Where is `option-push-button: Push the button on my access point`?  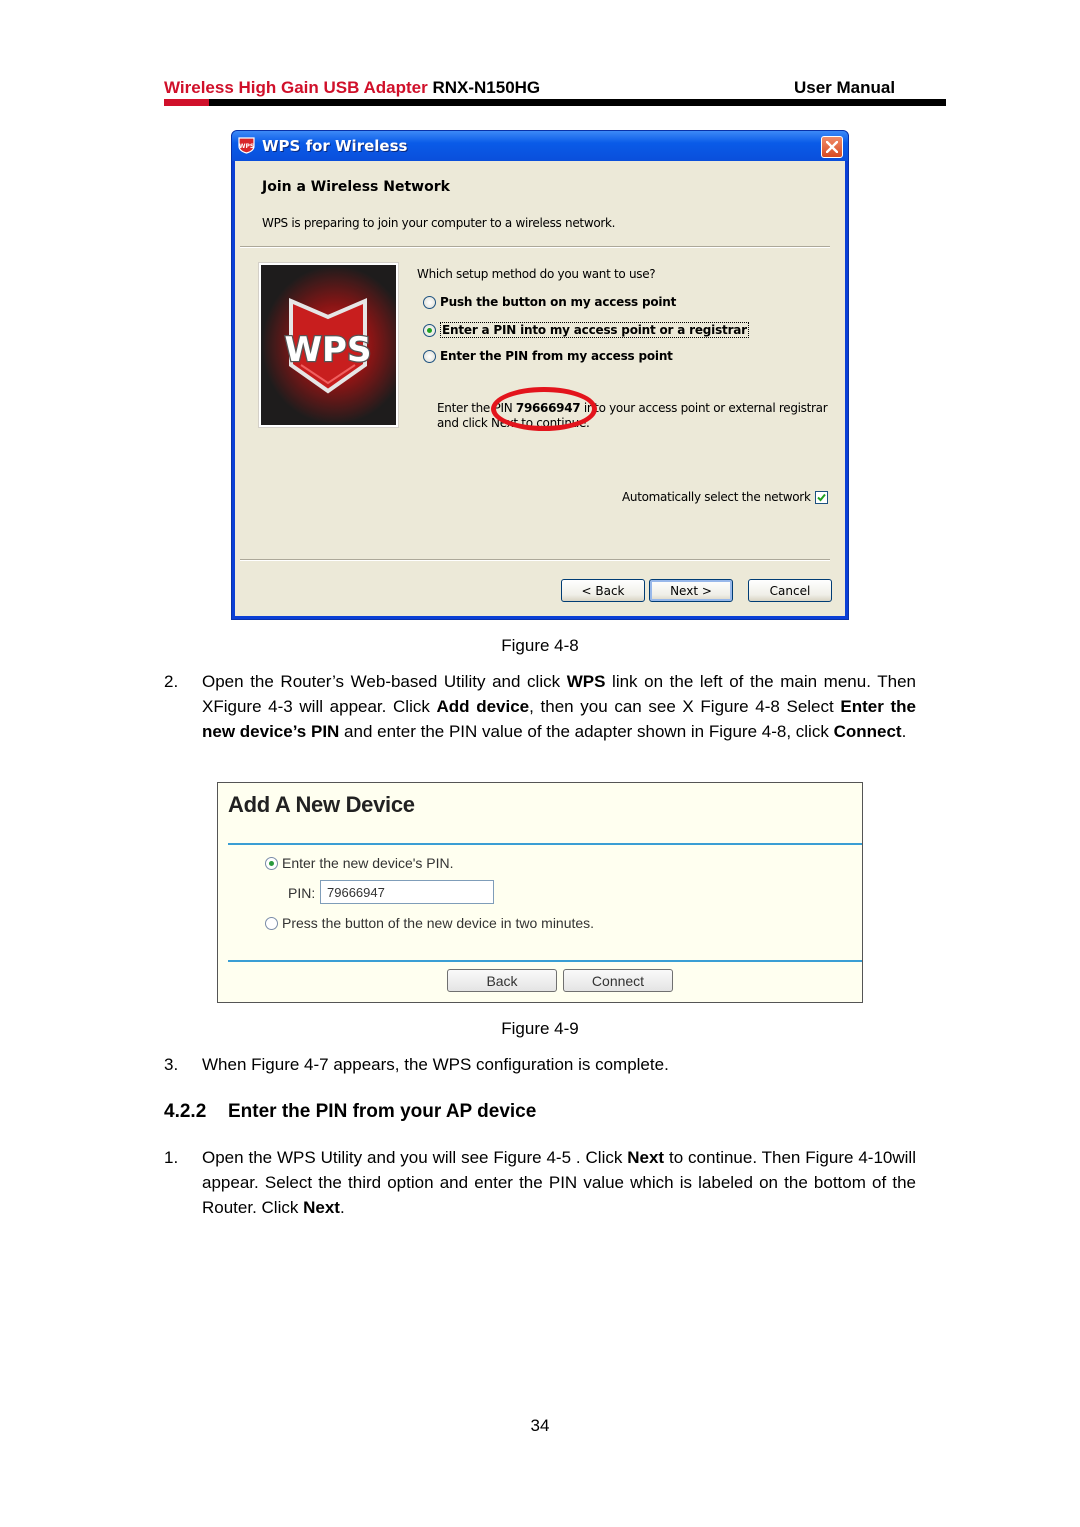 option-push-button: Push the button on my access point is located at coordinates (549, 302).